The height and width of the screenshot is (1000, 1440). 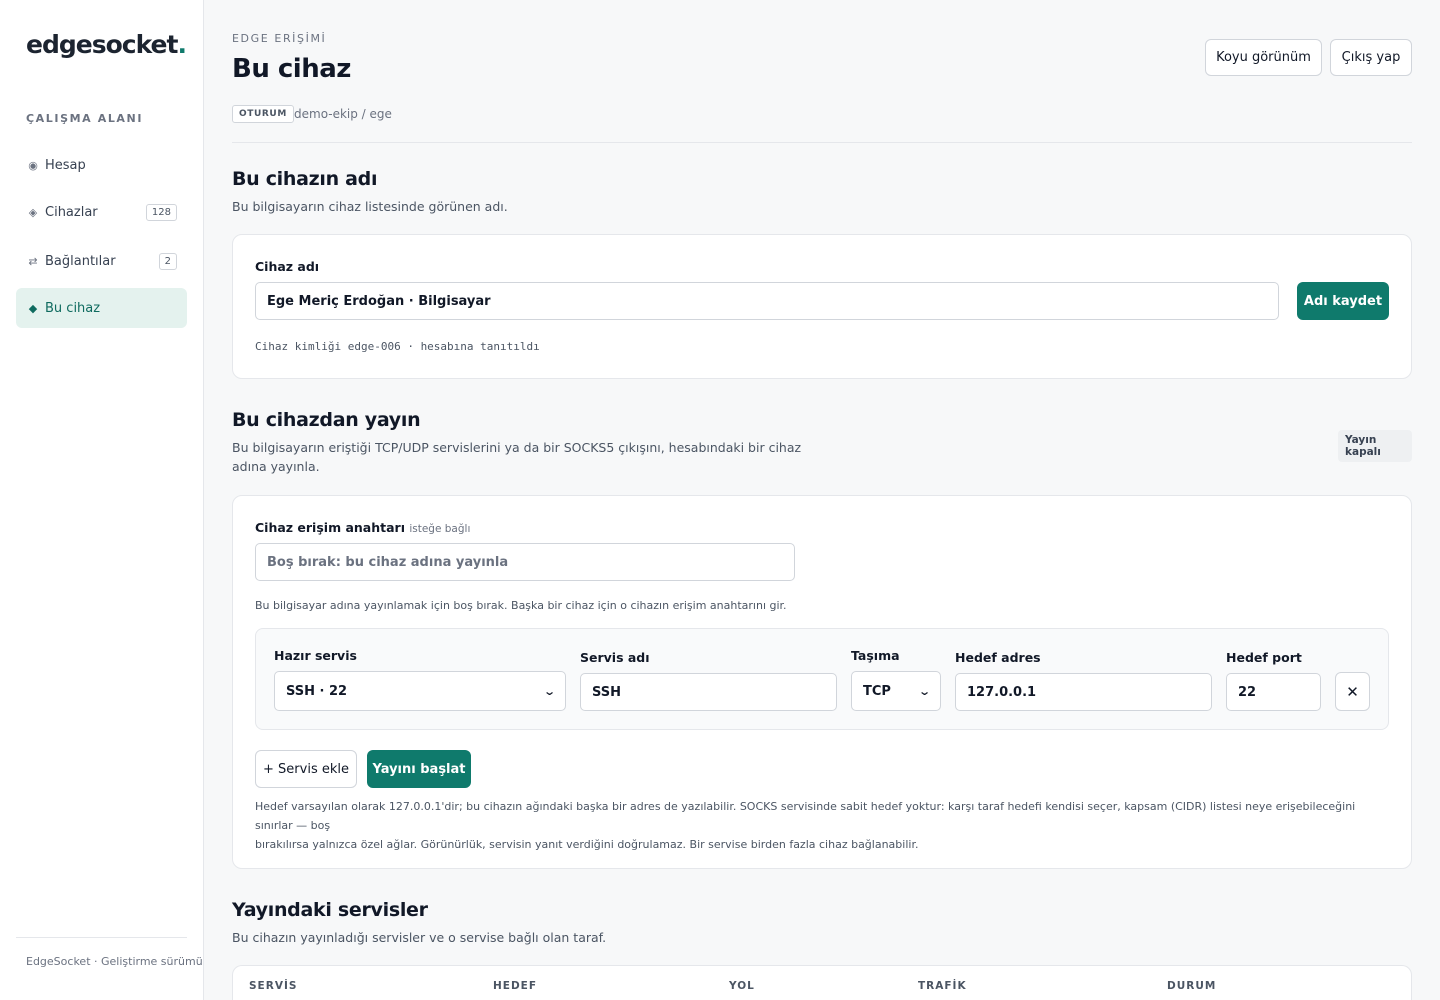 What do you see at coordinates (822, 982) in the screenshot?
I see `published-services-table` at bounding box center [822, 982].